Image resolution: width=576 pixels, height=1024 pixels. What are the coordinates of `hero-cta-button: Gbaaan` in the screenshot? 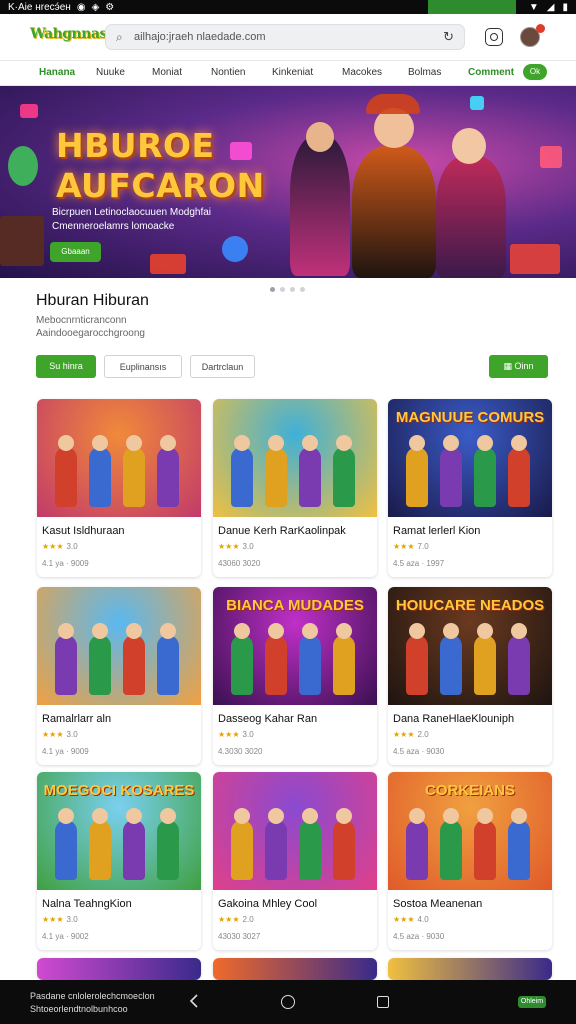 It's located at (75, 252).